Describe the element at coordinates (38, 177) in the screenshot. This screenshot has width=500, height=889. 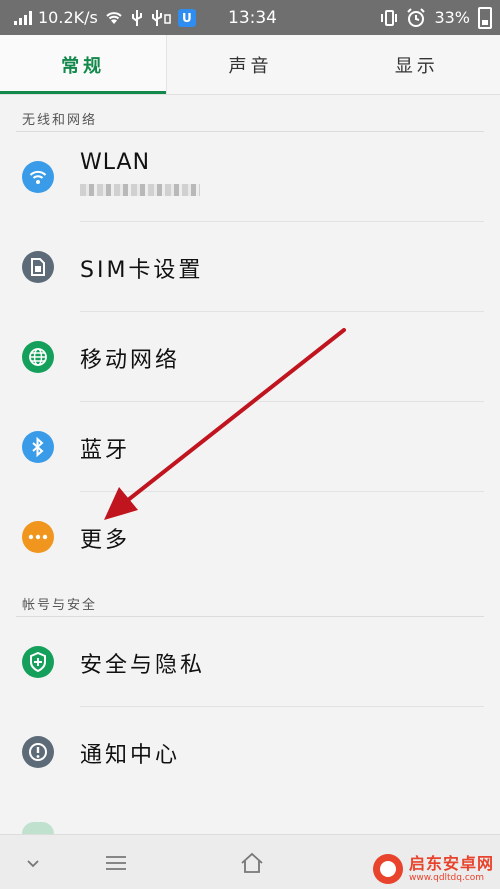
I see `wifi-icon` at that location.